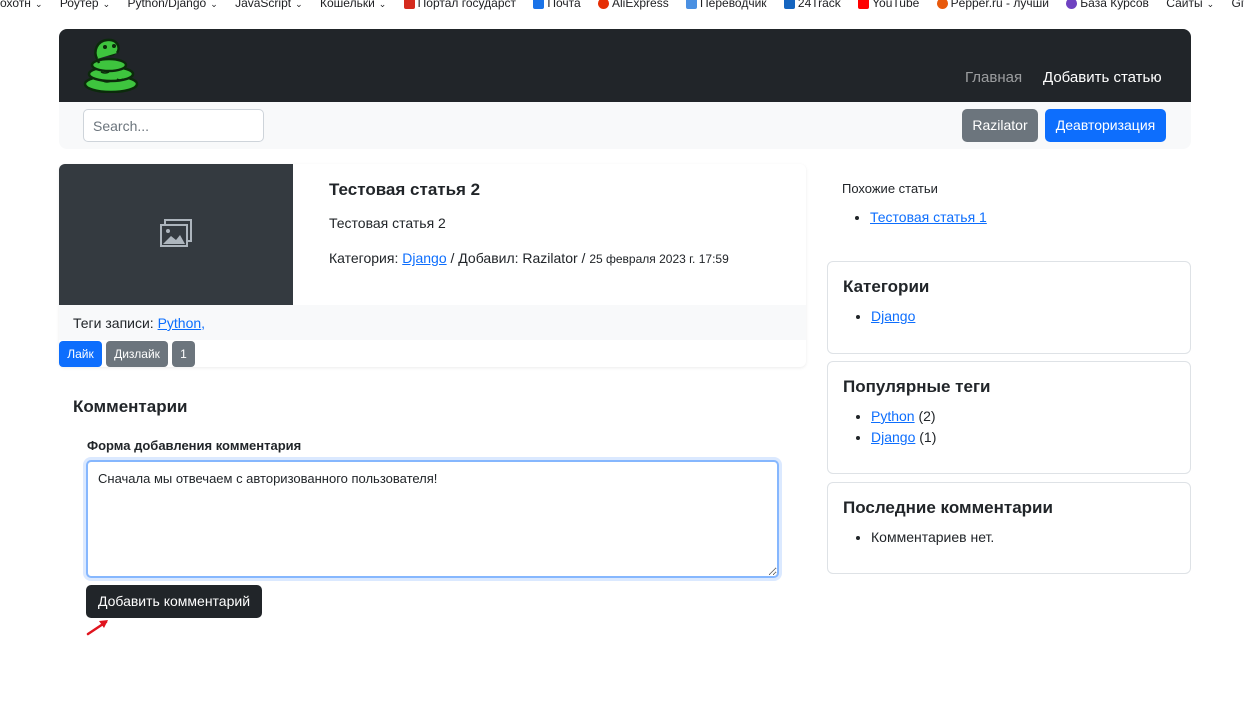 The image size is (1244, 720). I want to click on article-date: 25 февраля 2023 г. 17:59, so click(659, 259).